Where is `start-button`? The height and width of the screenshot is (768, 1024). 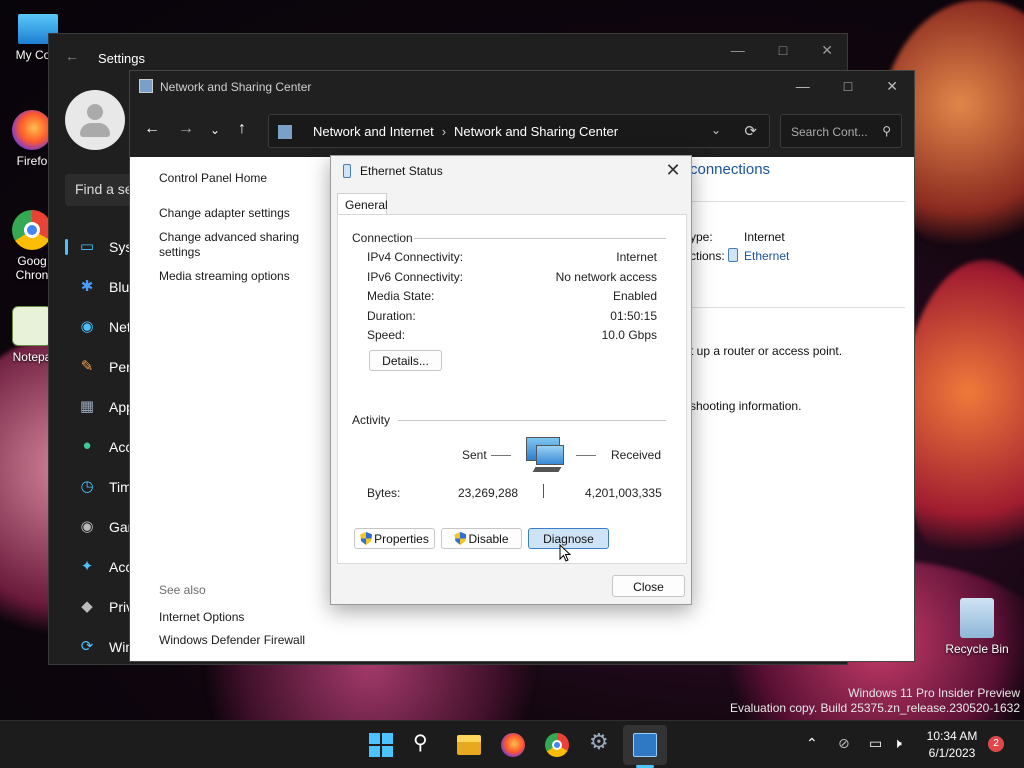 start-button is located at coordinates (381, 745).